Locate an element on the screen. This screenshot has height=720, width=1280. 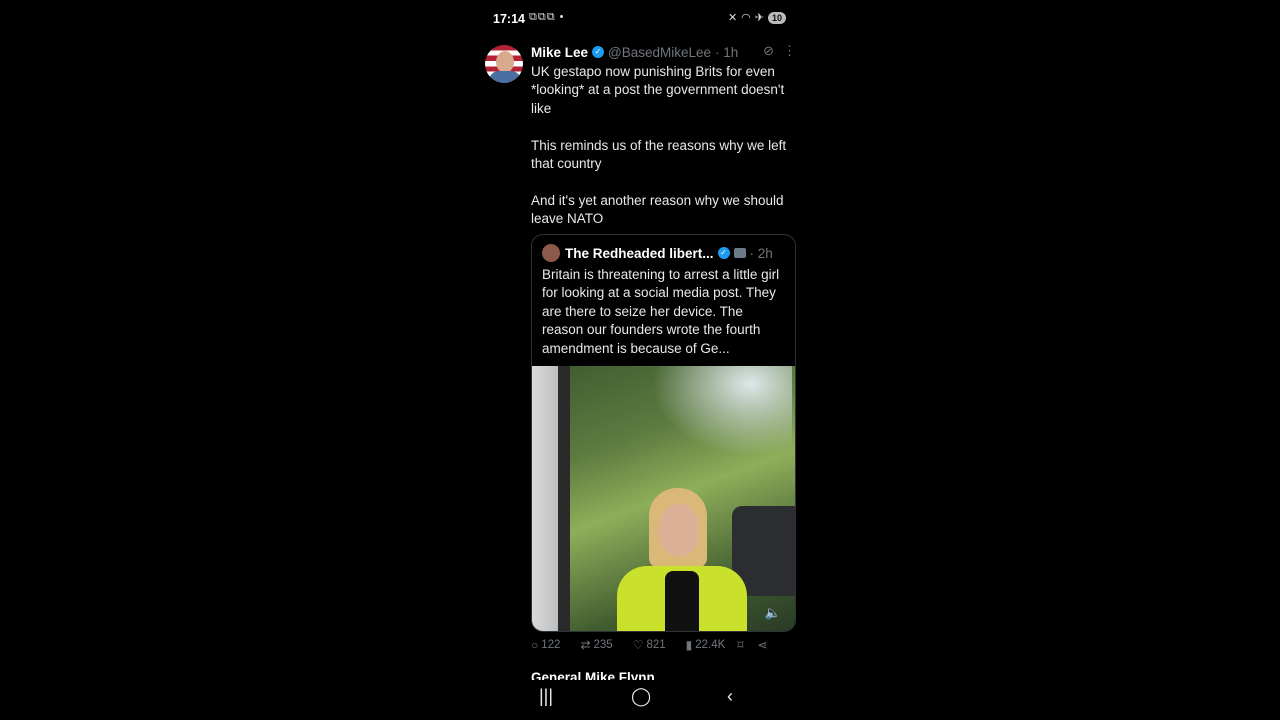
quote-header: The Redheaded libert... ✓ · 2h is located at coordinates (667, 253).